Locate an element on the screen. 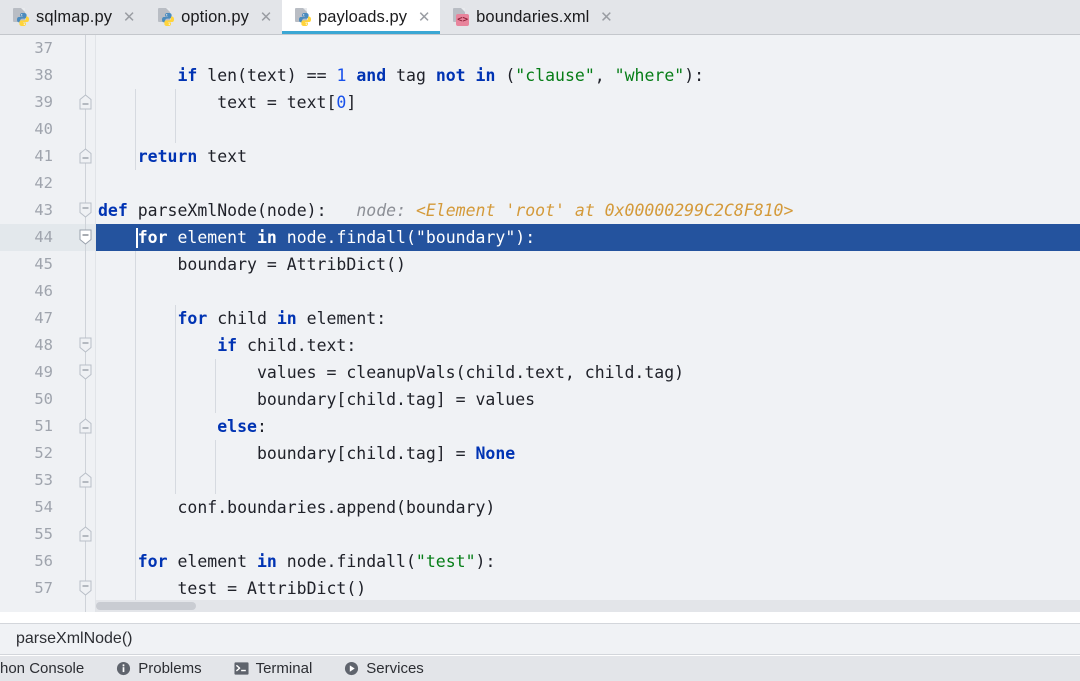 This screenshot has width=1080, height=681. line-number: 37 is located at coordinates (43, 48).